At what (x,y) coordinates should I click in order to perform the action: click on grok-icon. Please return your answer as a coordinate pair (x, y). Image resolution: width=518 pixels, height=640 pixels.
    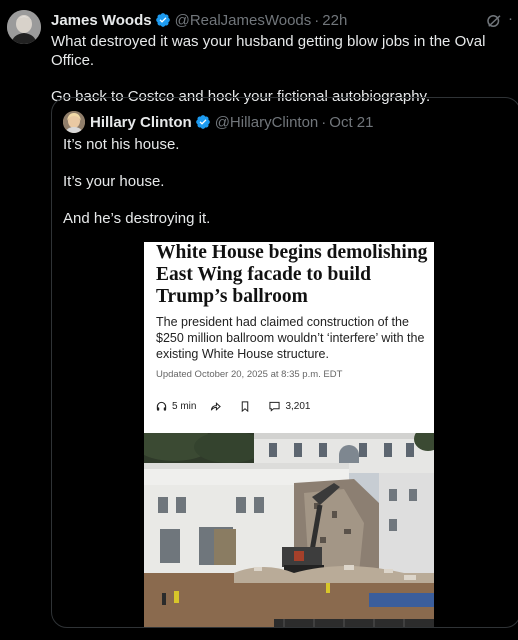
    Looking at the image, I should click on (494, 21).